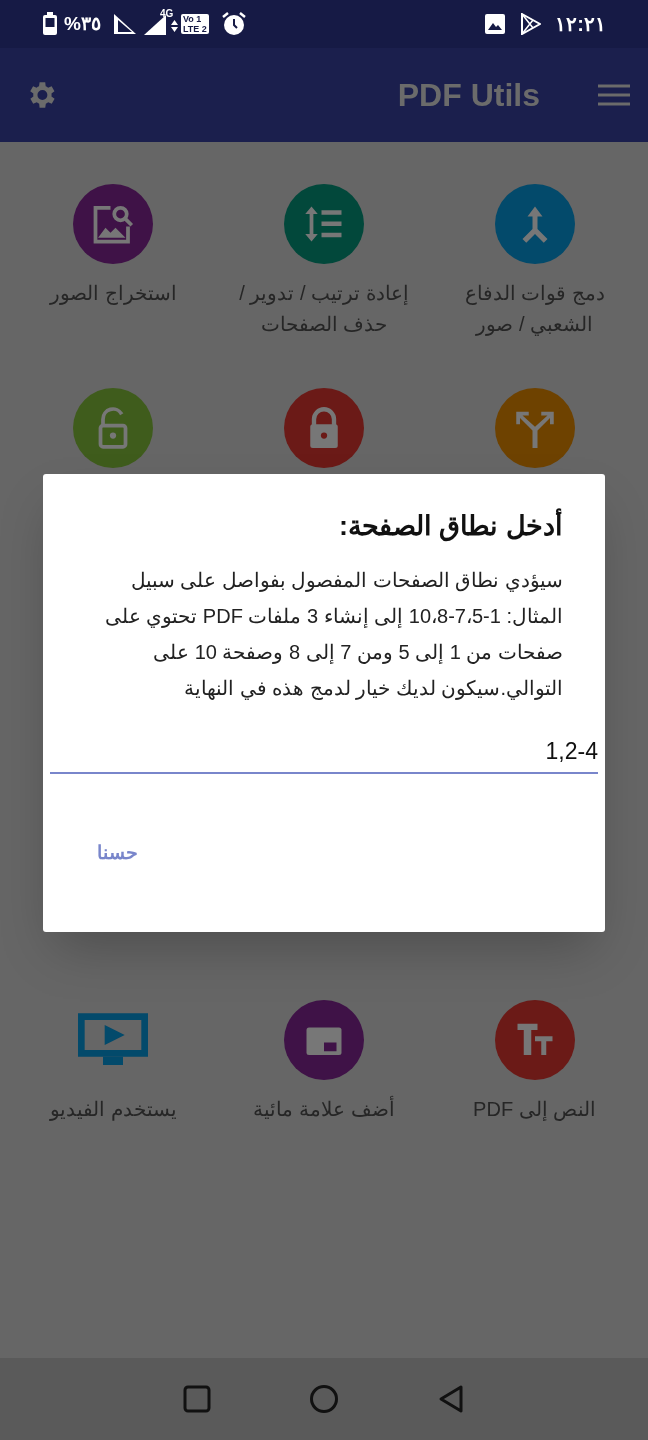 The height and width of the screenshot is (1440, 648). What do you see at coordinates (495, 24) in the screenshot?
I see `image-icon` at bounding box center [495, 24].